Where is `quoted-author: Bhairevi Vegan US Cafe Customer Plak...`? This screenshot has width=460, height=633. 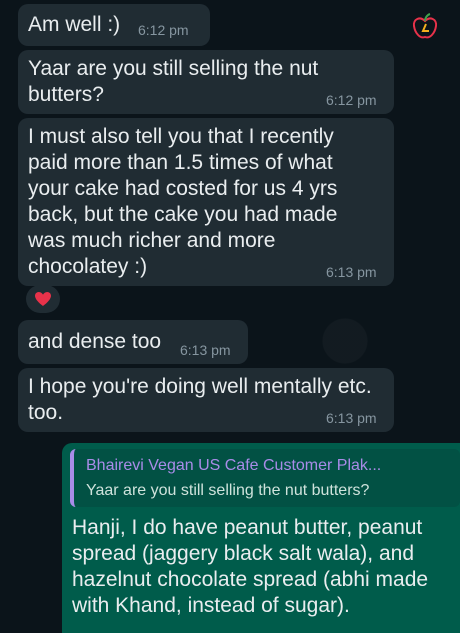 quoted-author: Bhairevi Vegan US Cafe Customer Plak... is located at coordinates (234, 465).